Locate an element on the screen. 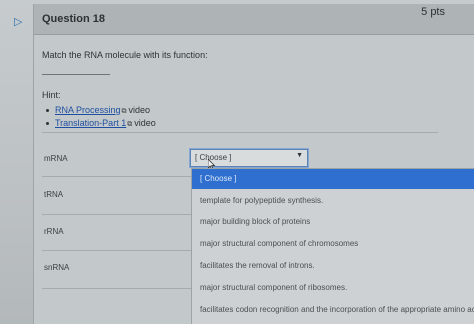  hint-item: RNA Processing⧉ video is located at coordinates (101, 111).